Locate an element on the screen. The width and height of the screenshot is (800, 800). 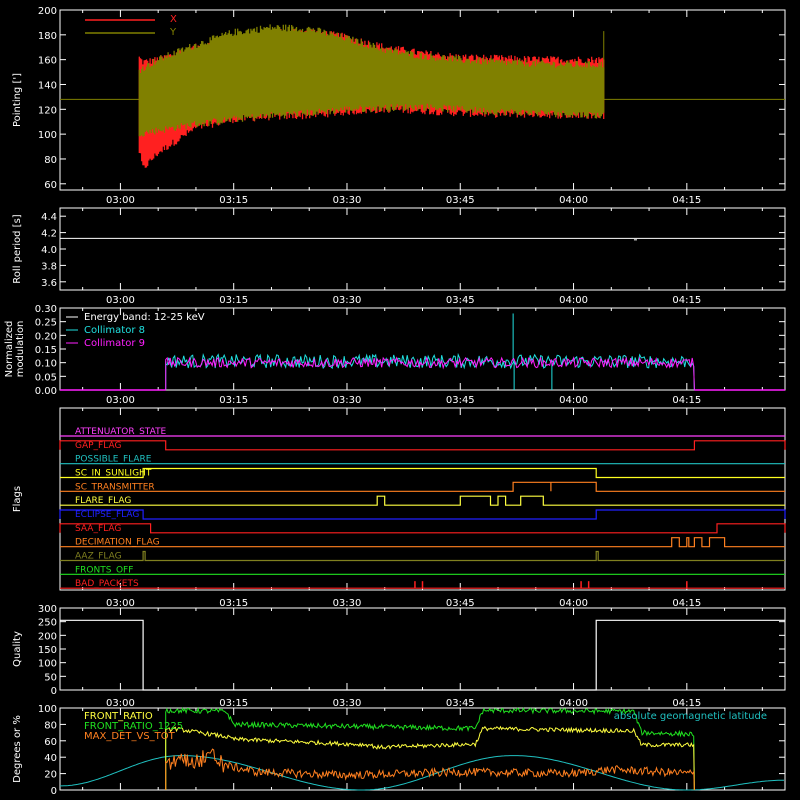
legend-max-det-vs-tot: MAX_DET_VS_TOT is located at coordinates (130, 736).